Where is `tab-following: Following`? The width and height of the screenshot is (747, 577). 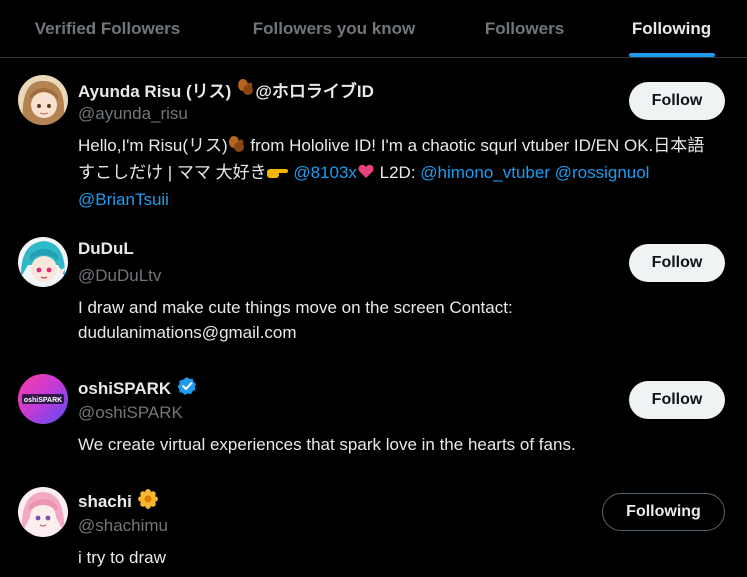
tab-following: Following is located at coordinates (671, 28).